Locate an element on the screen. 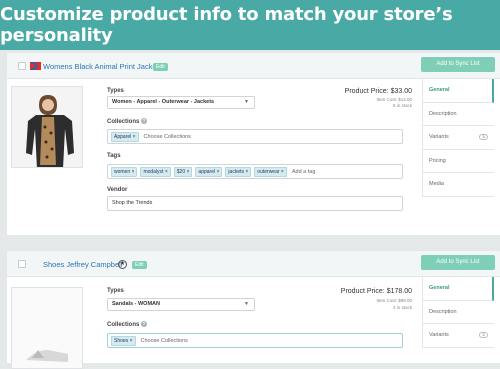 This screenshot has height=369, width=500. types-select: Women - Apparel - Outerwear - Jackets ▼ is located at coordinates (181, 102).